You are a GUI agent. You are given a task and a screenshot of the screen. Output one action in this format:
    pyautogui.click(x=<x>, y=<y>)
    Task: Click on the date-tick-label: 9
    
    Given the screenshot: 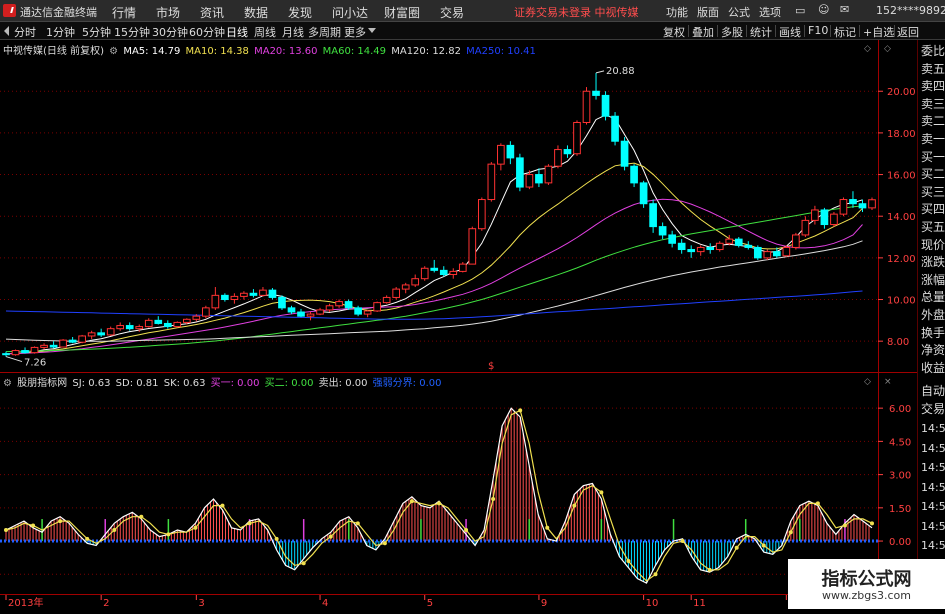 What is the action you would take?
    pyautogui.click(x=544, y=603)
    